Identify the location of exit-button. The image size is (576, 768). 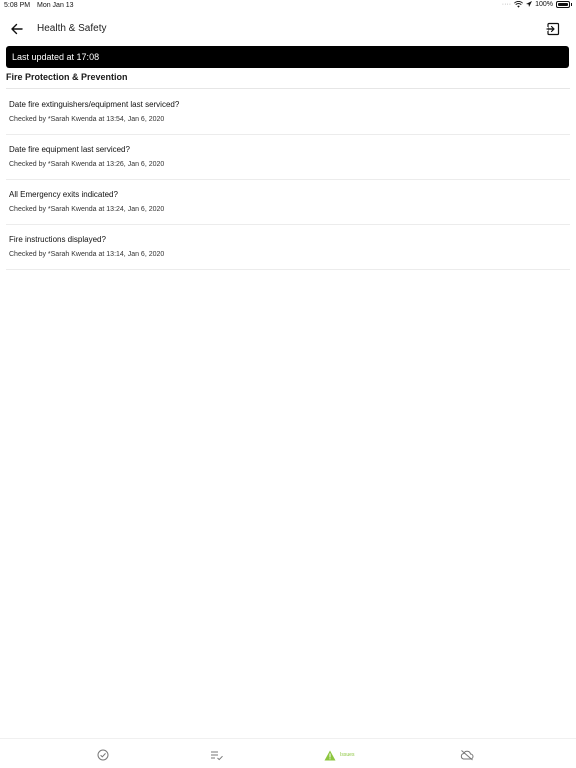
(553, 29).